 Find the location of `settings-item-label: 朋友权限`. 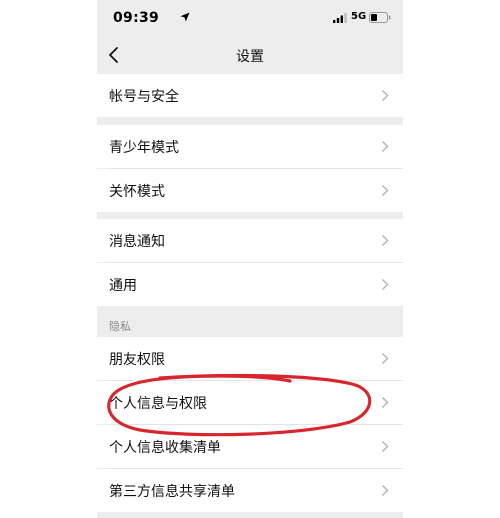

settings-item-label: 朋友权限 is located at coordinates (137, 360).